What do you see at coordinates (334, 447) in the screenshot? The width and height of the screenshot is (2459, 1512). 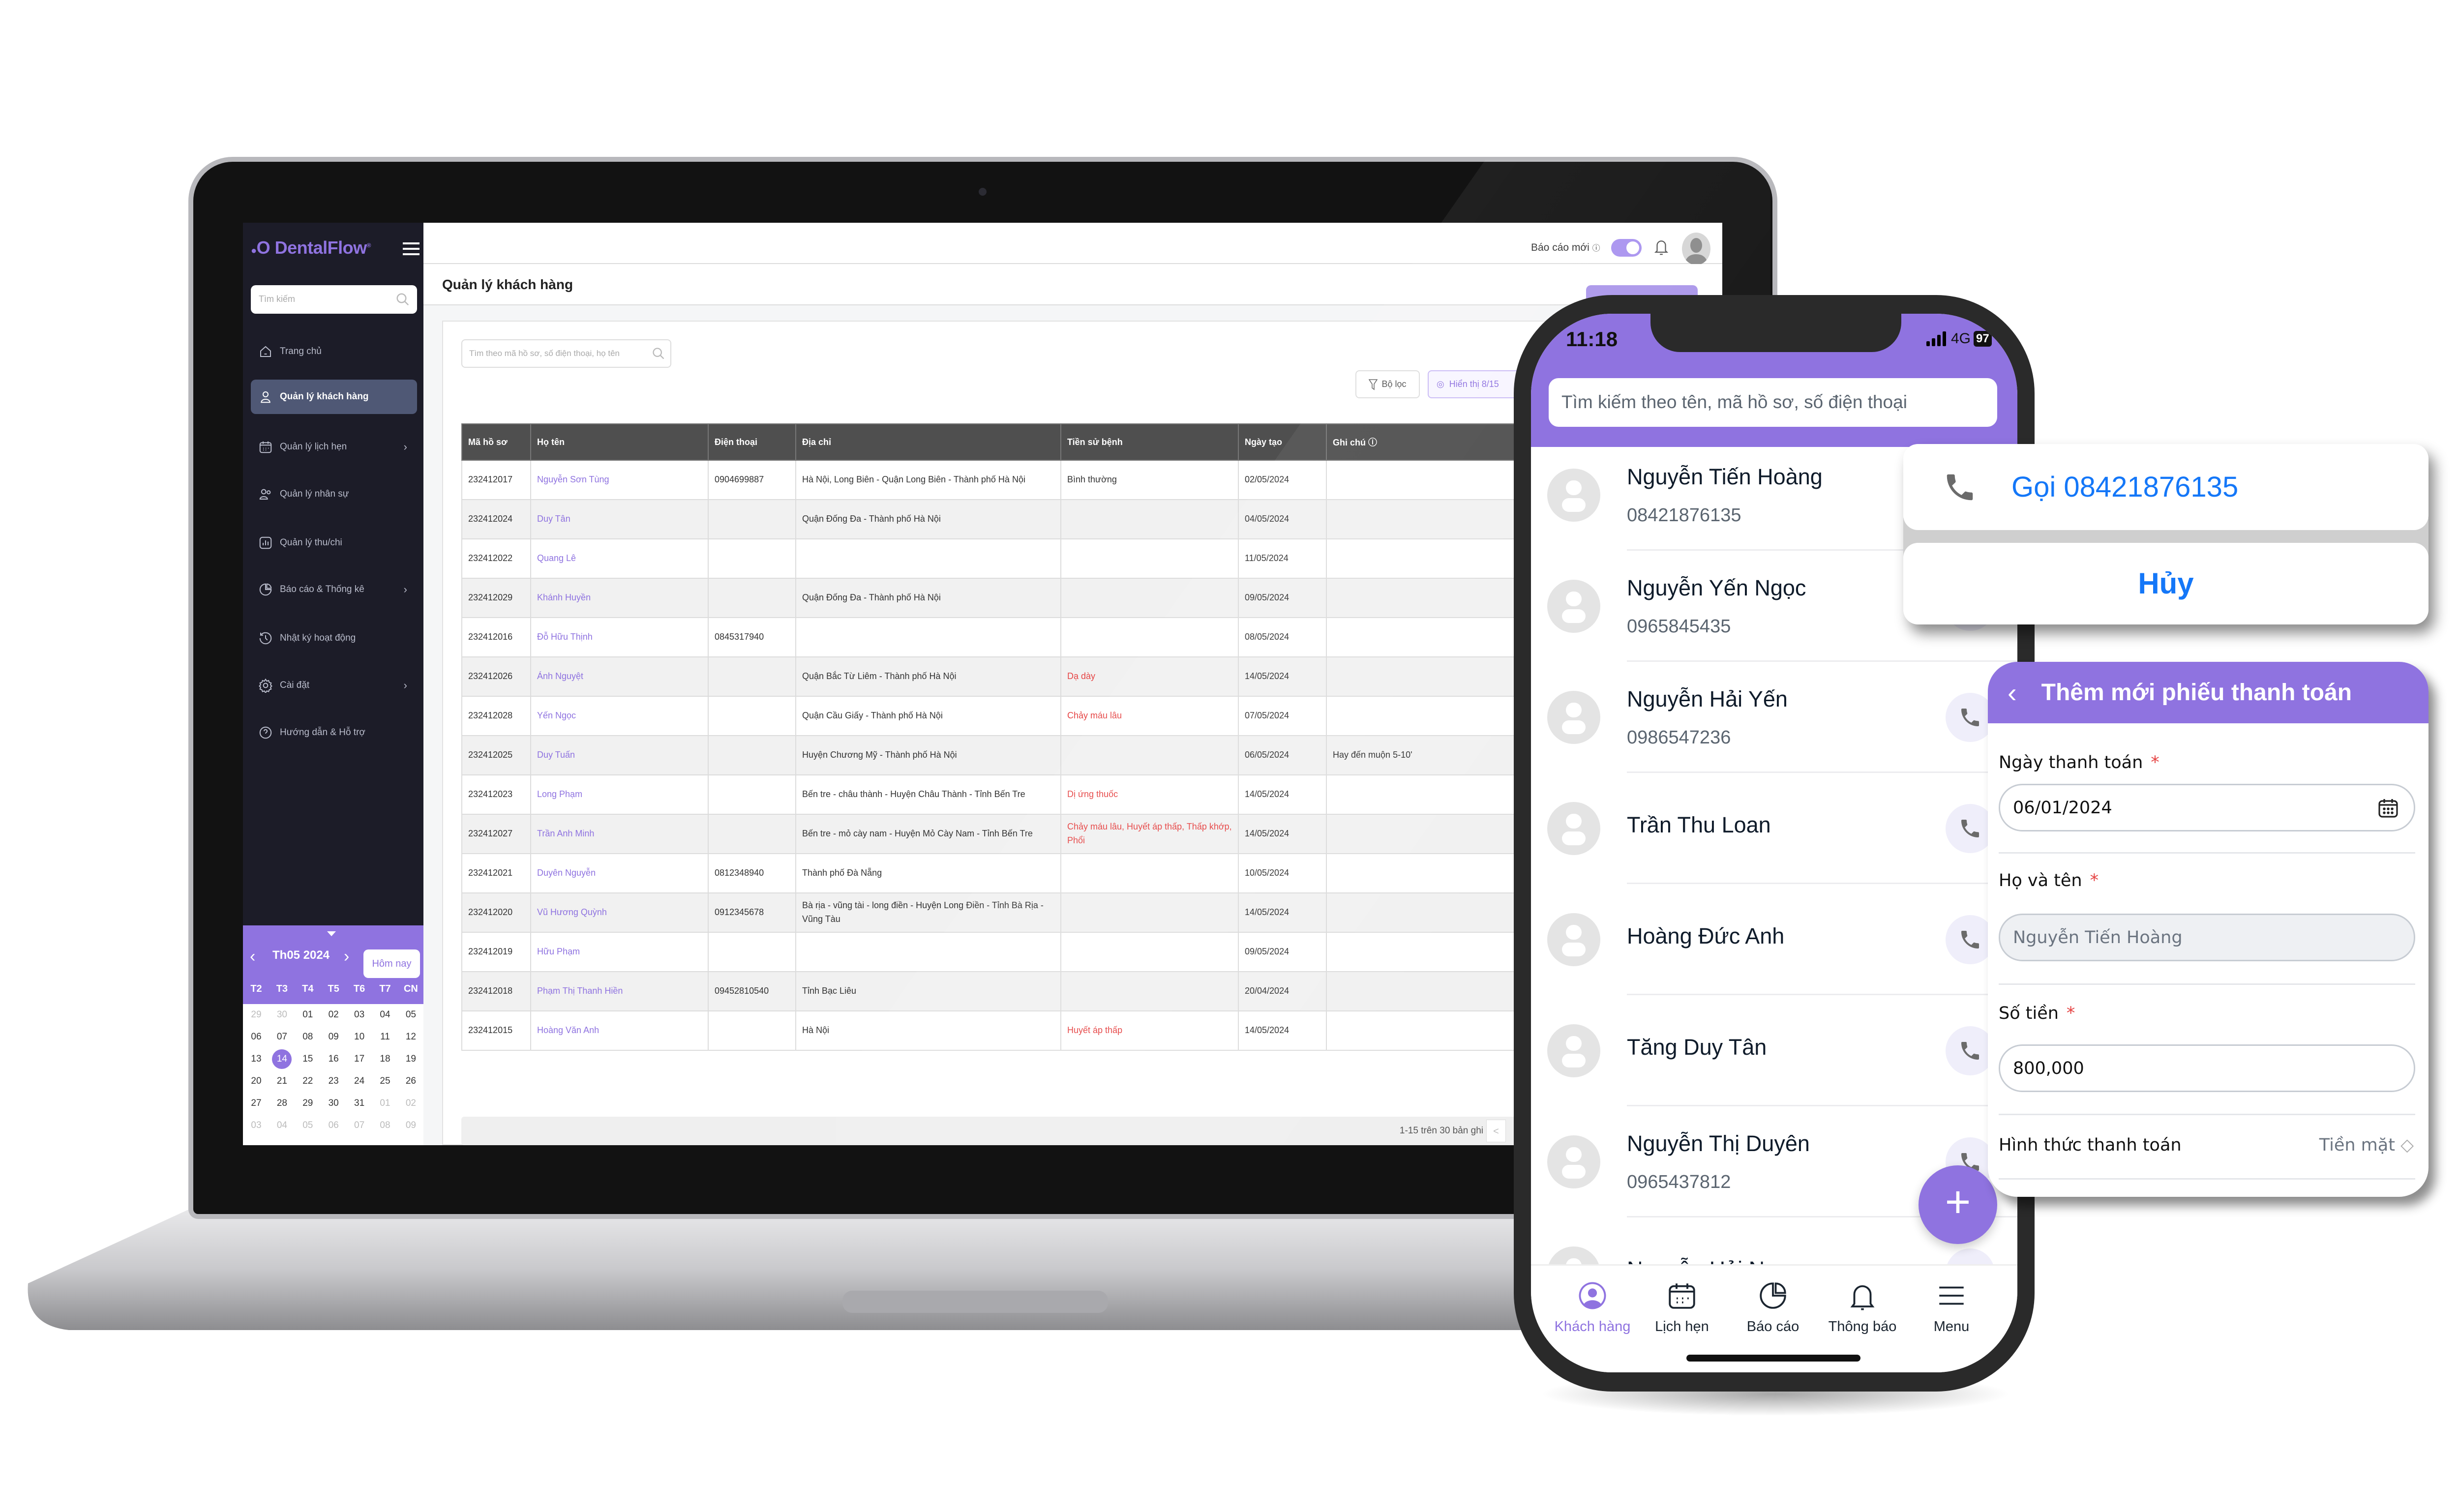 I see `sidebar-item-3: Quản lý lịch hẹn ›` at bounding box center [334, 447].